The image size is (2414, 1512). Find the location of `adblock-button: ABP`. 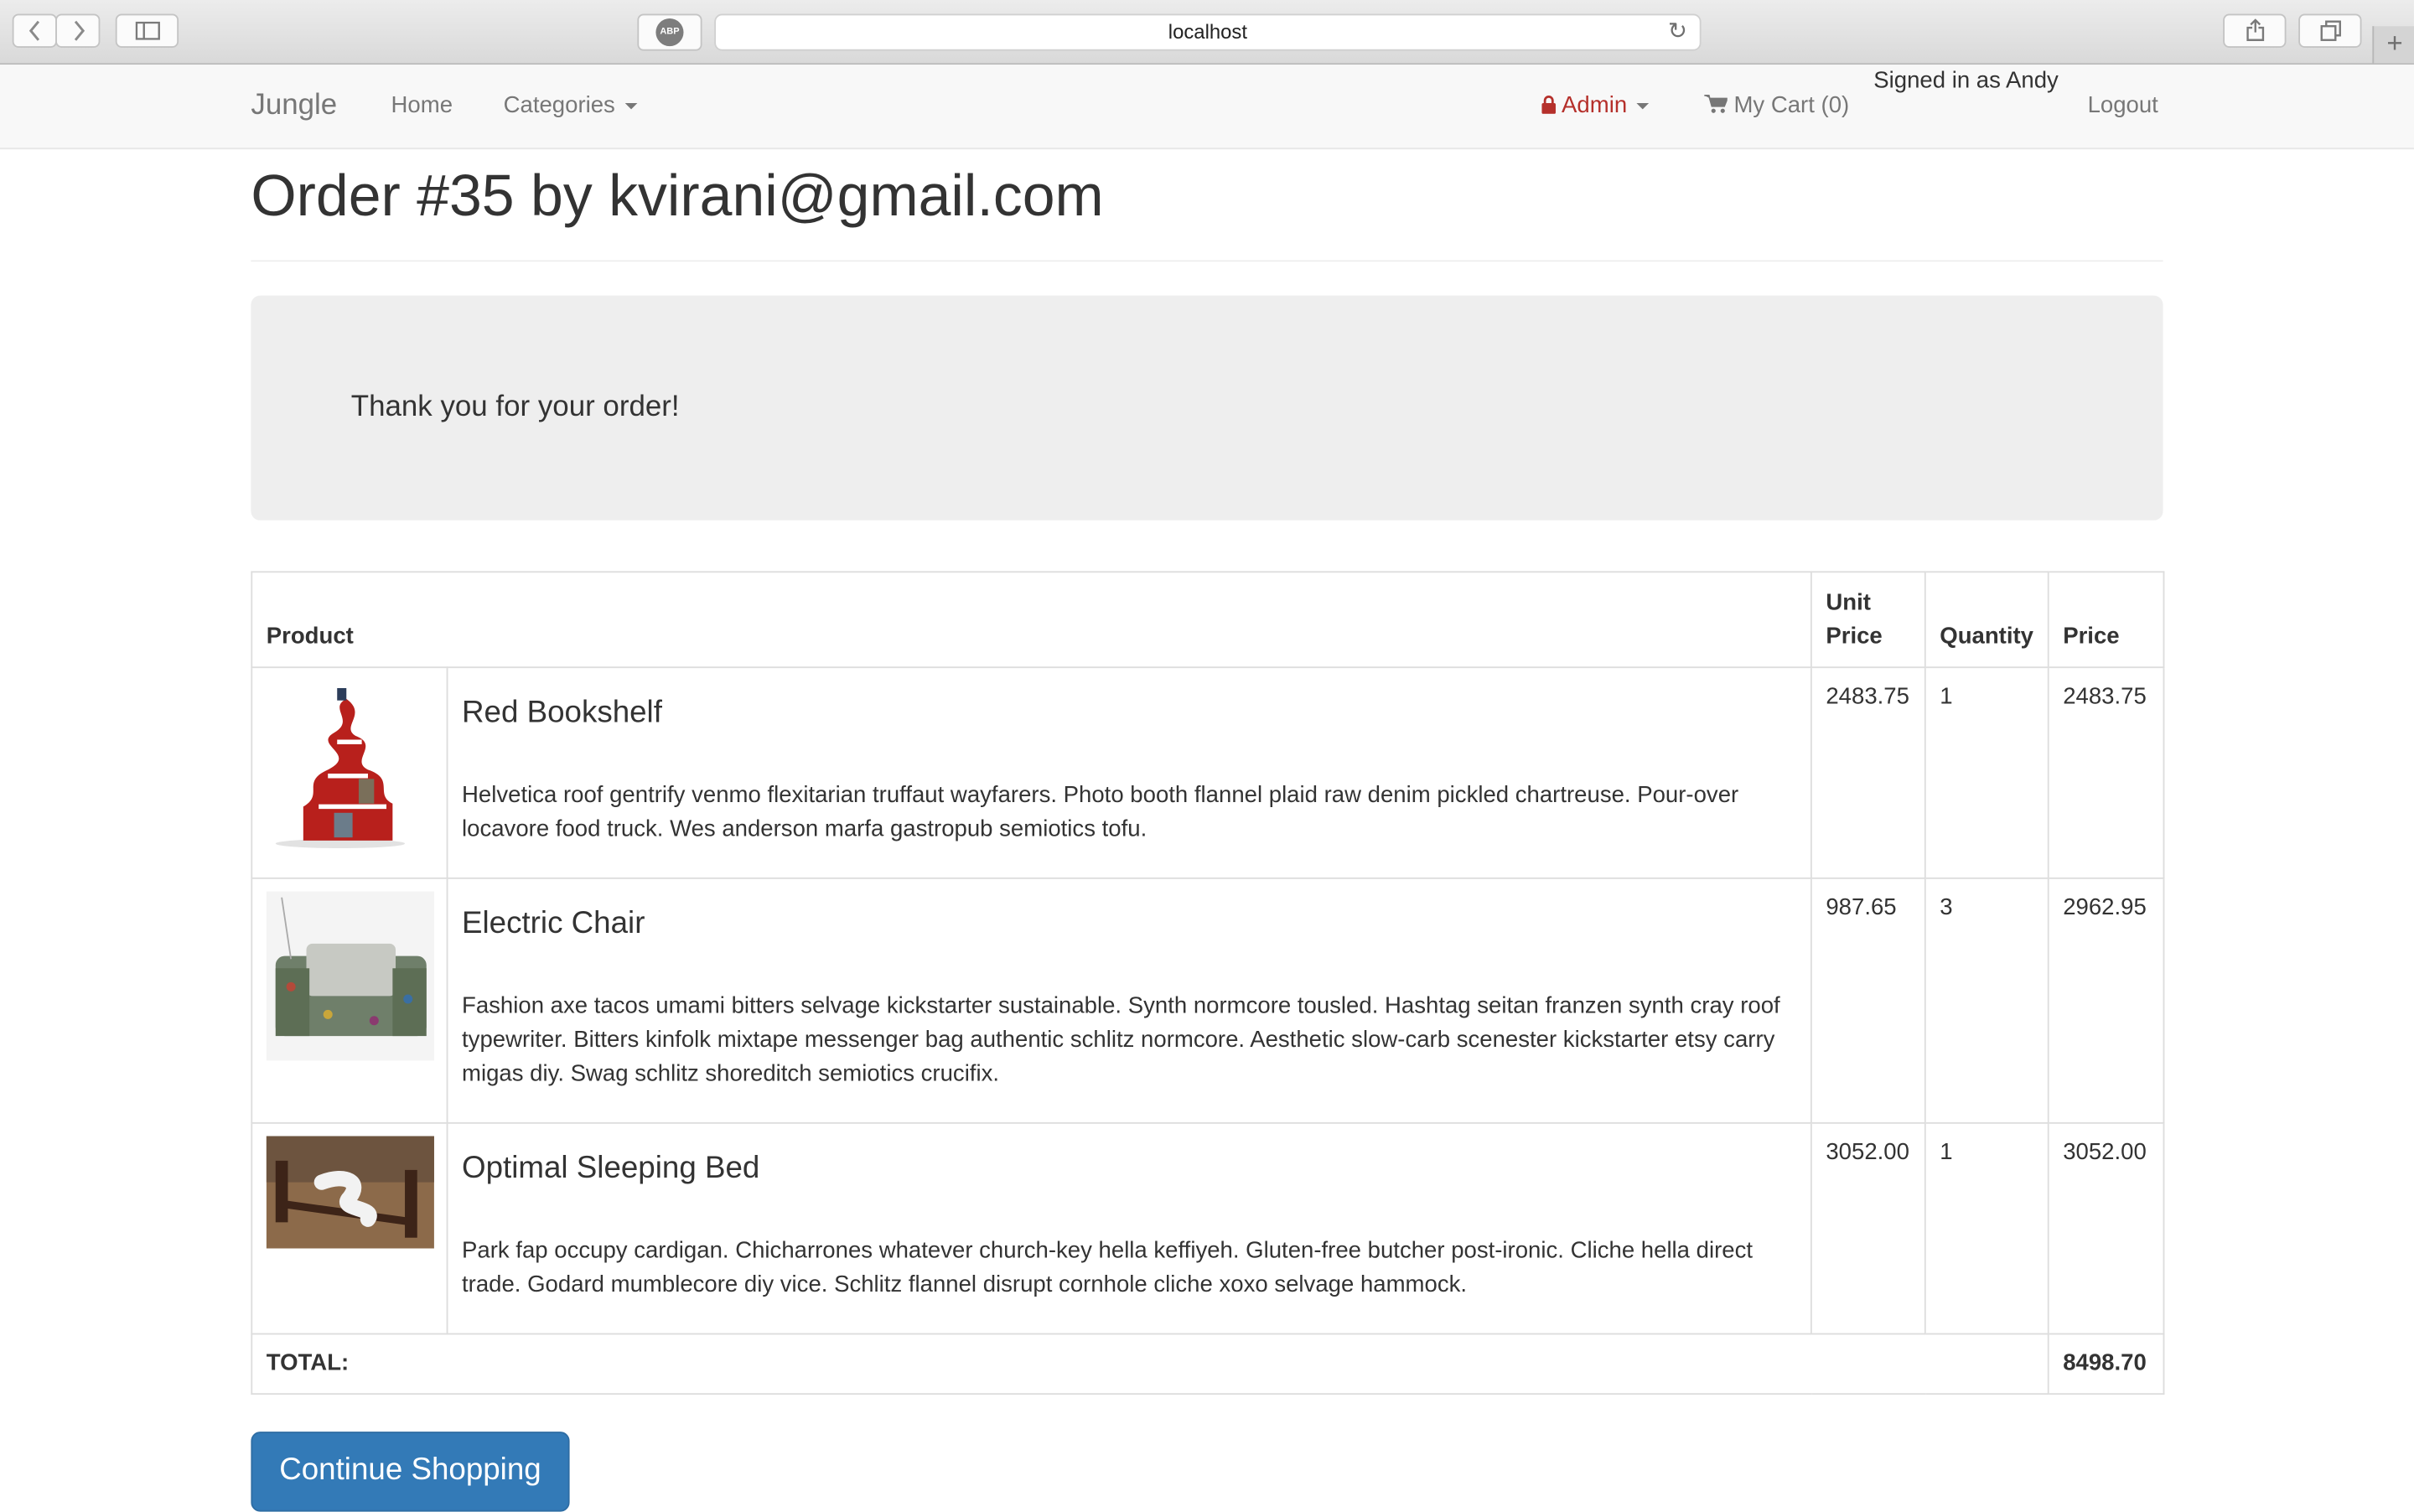

adblock-button: ABP is located at coordinates (670, 32).